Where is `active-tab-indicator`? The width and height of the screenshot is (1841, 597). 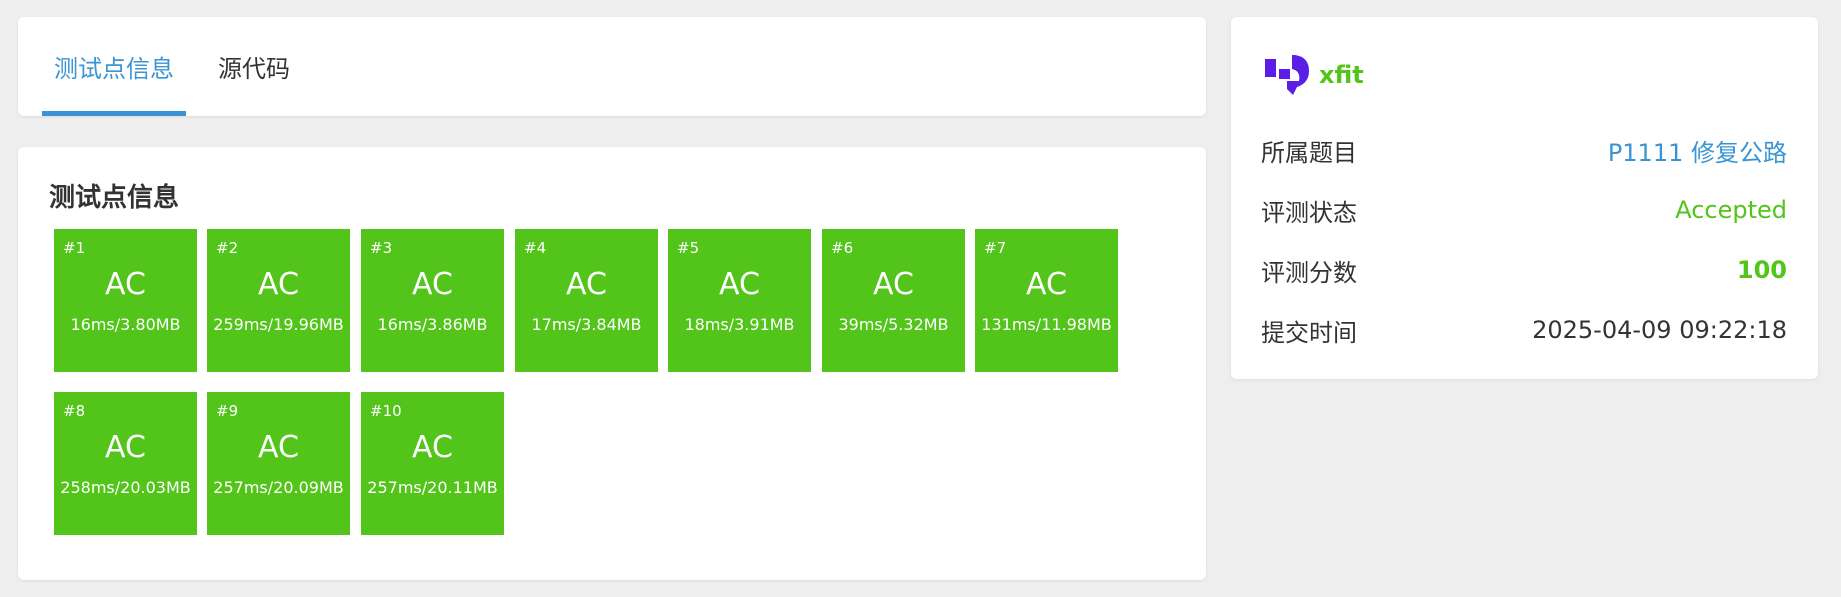
active-tab-indicator is located at coordinates (114, 113).